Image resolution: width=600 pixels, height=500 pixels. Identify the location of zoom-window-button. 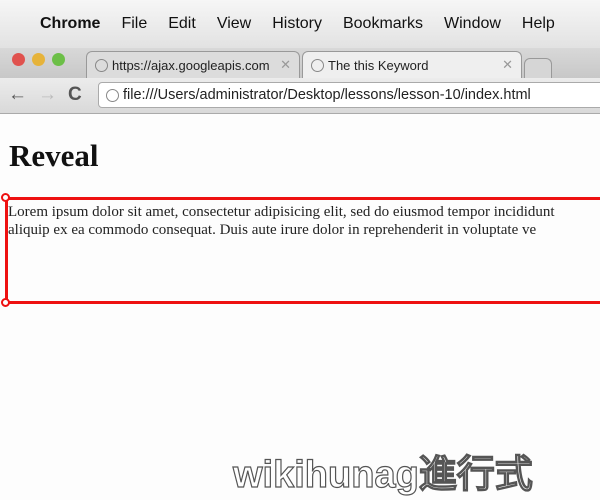
(58, 59).